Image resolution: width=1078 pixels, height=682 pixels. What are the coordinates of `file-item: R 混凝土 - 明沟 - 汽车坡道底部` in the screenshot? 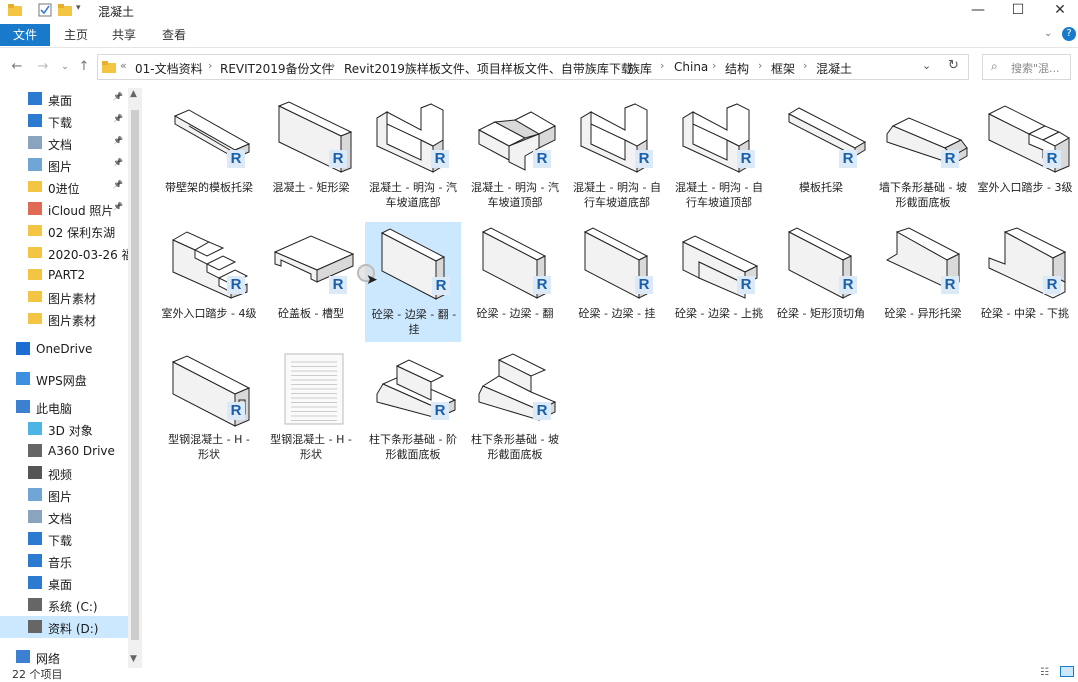 It's located at (413, 156).